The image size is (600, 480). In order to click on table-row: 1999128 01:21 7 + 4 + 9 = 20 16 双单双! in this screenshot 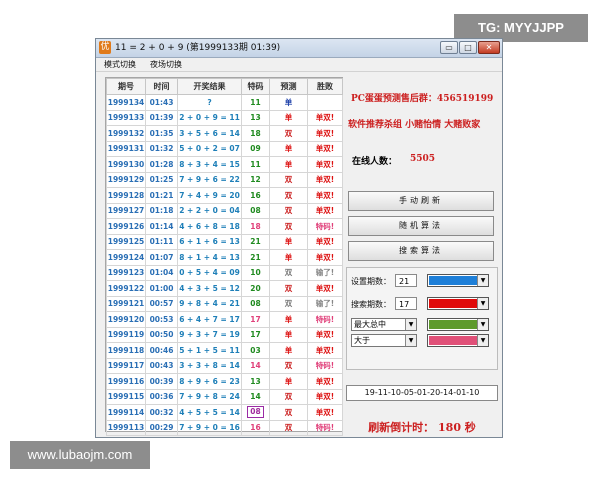, I will do `click(224, 195)`.